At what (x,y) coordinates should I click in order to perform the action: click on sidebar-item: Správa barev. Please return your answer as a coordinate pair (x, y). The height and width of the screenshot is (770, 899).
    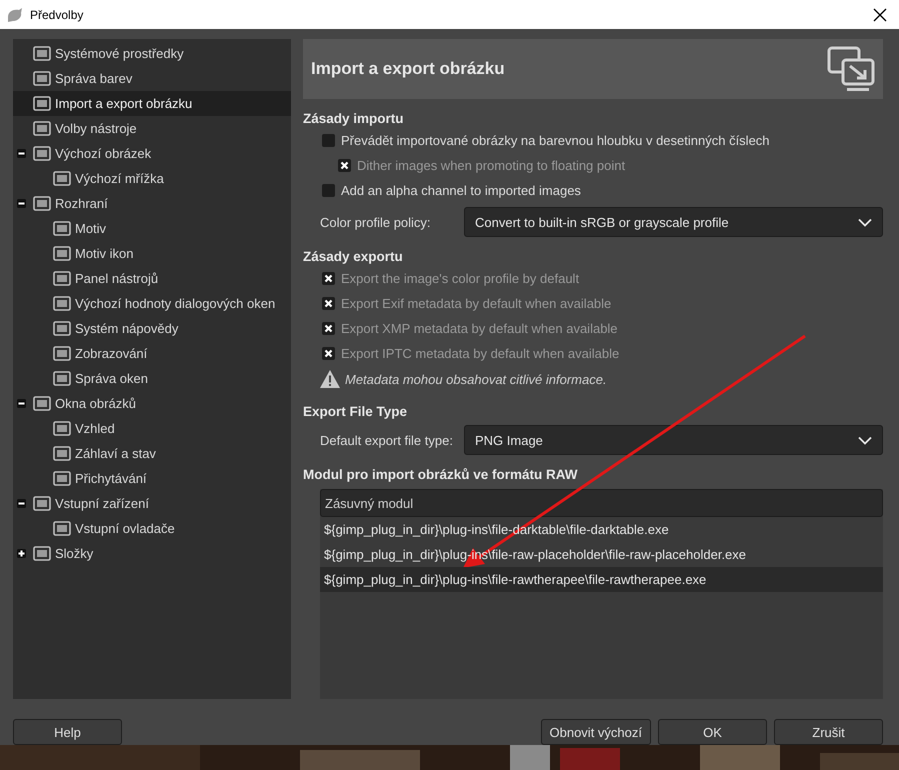
    Looking at the image, I should click on (152, 78).